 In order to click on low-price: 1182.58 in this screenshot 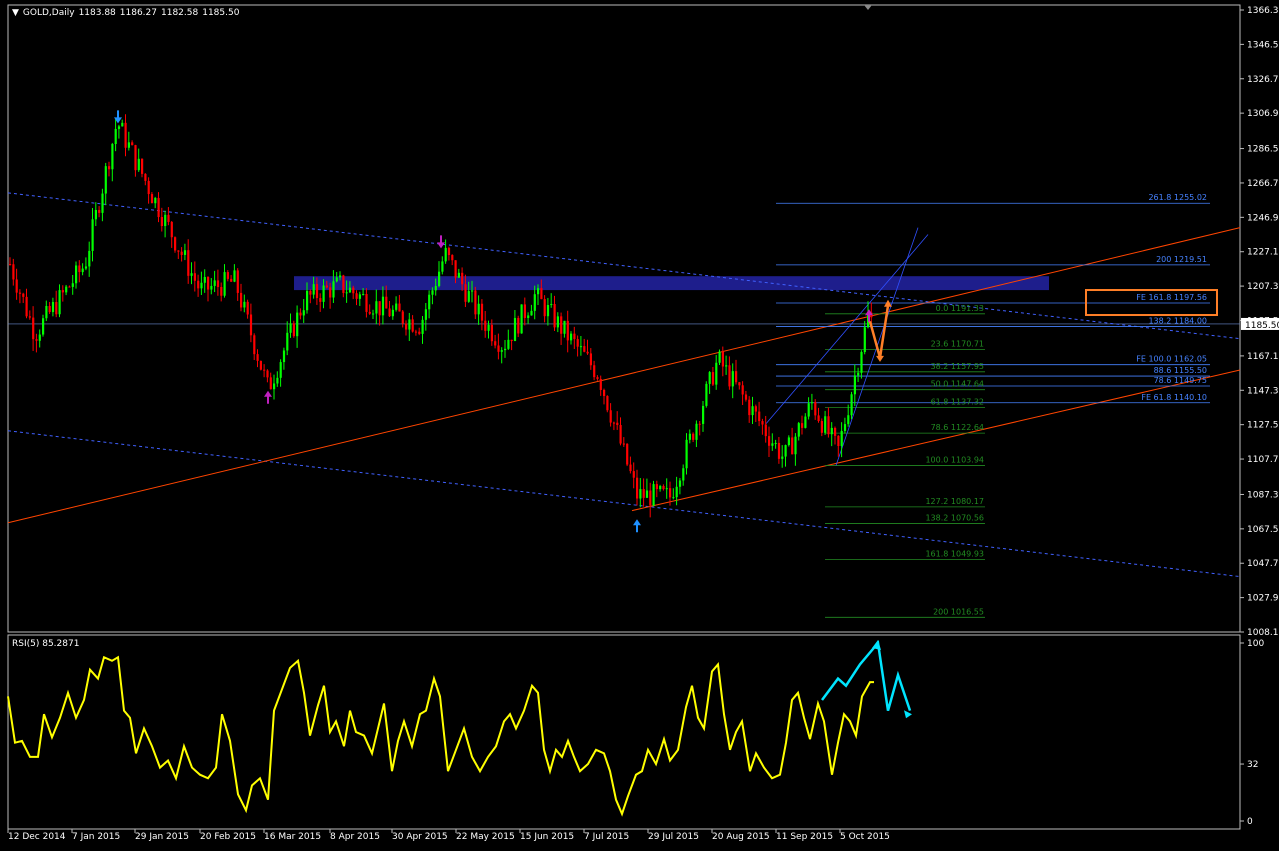, I will do `click(180, 13)`.